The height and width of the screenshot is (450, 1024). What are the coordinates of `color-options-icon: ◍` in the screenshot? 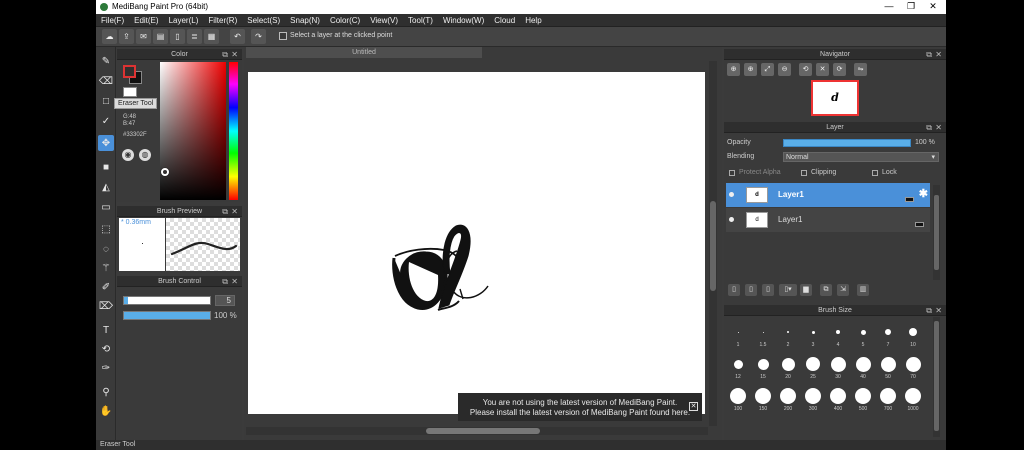 It's located at (145, 155).